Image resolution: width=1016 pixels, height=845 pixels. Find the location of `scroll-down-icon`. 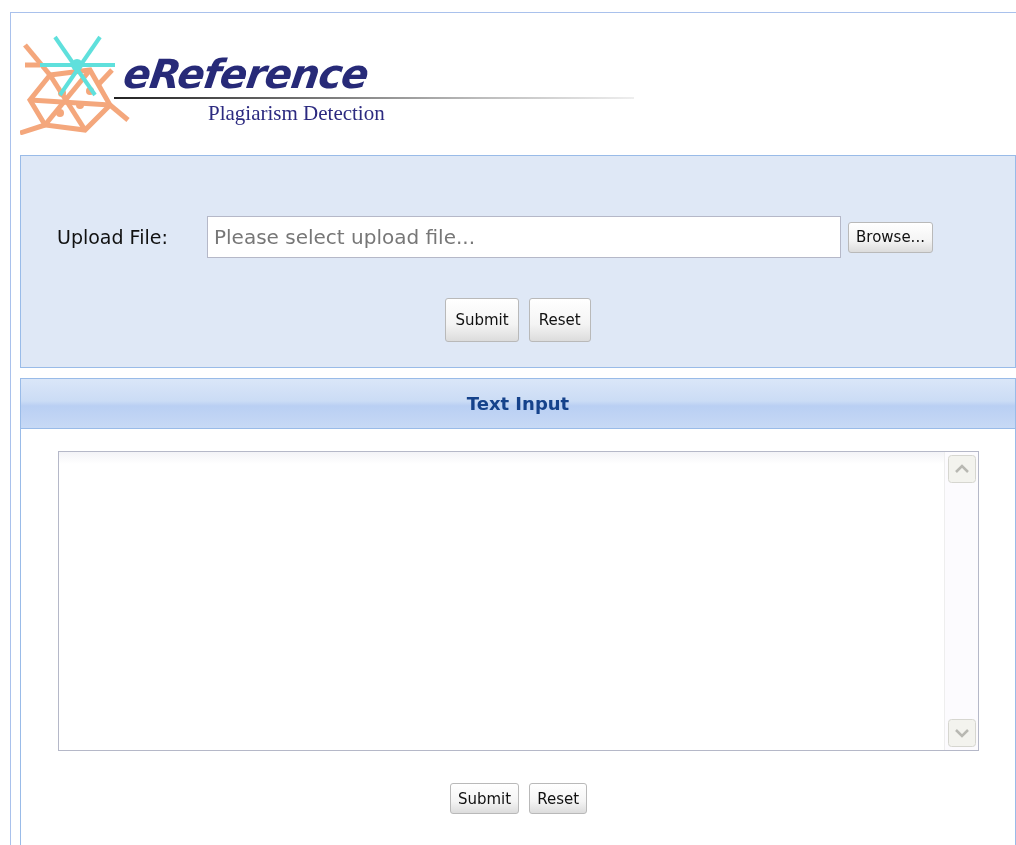

scroll-down-icon is located at coordinates (961, 733).